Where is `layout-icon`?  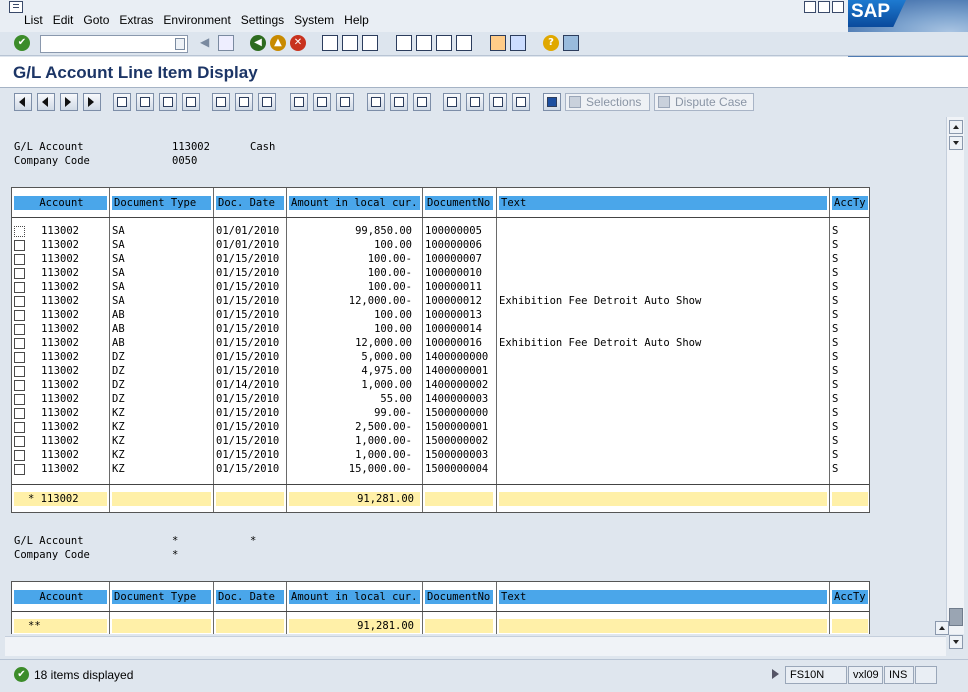
layout-icon is located at coordinates (376, 102).